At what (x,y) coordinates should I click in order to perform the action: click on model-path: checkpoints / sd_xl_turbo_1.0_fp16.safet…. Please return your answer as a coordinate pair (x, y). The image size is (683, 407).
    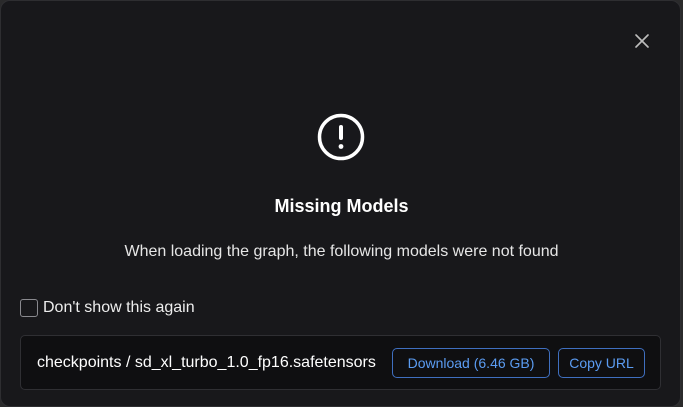
    Looking at the image, I should click on (206, 362).